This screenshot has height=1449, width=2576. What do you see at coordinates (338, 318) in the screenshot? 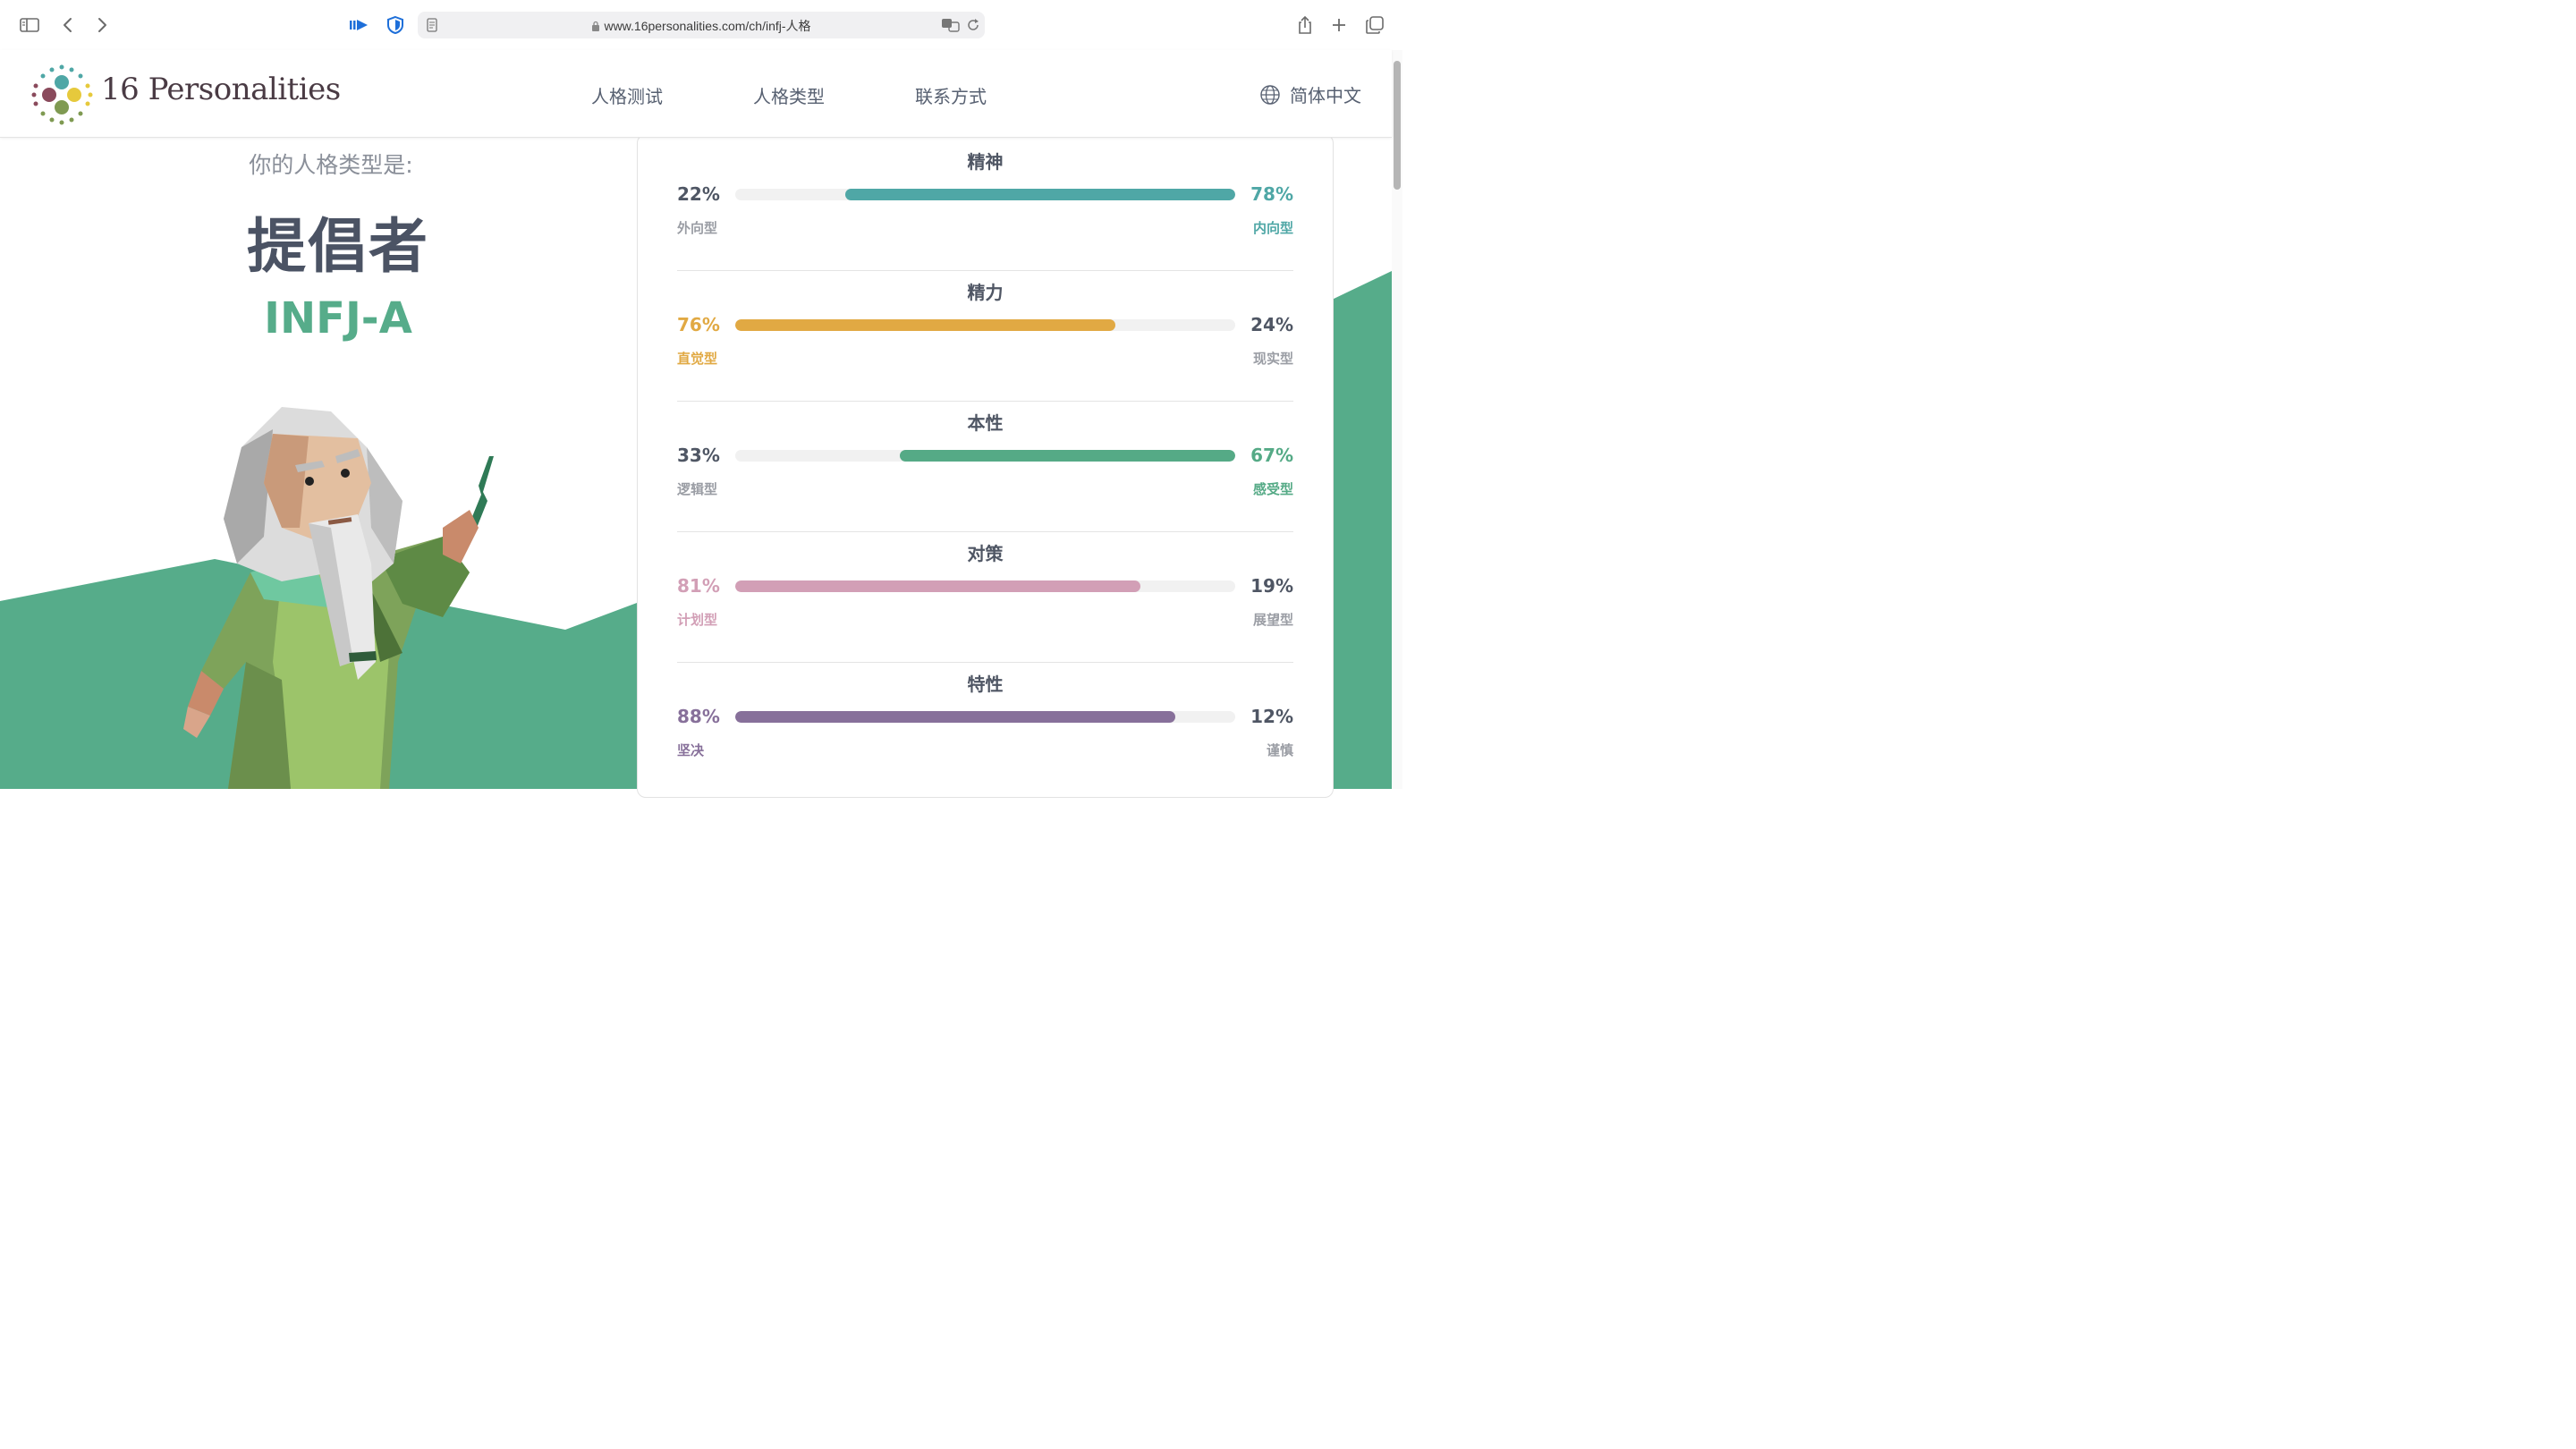
I see `type-code: INFJ-A` at bounding box center [338, 318].